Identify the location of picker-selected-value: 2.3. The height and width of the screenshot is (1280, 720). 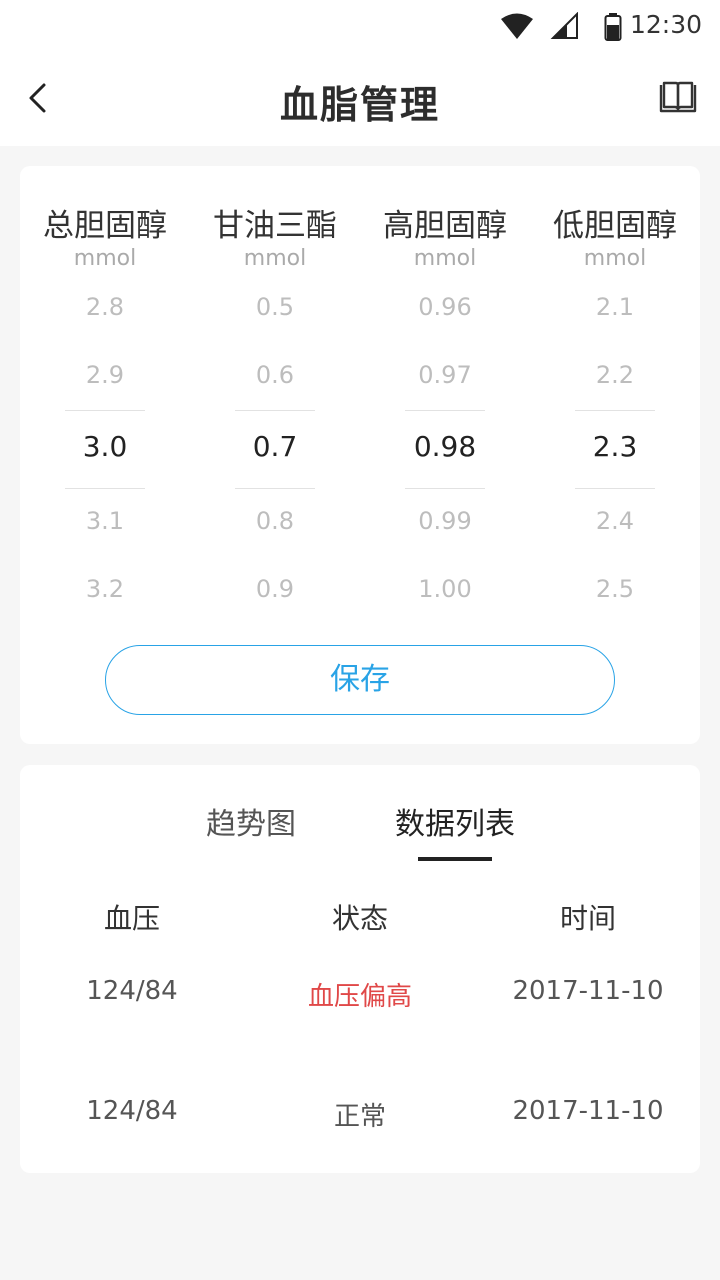
(615, 446).